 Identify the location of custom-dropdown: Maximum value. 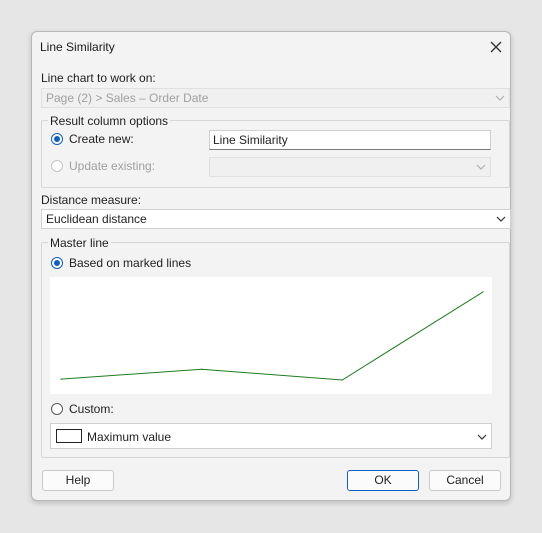
(271, 436).